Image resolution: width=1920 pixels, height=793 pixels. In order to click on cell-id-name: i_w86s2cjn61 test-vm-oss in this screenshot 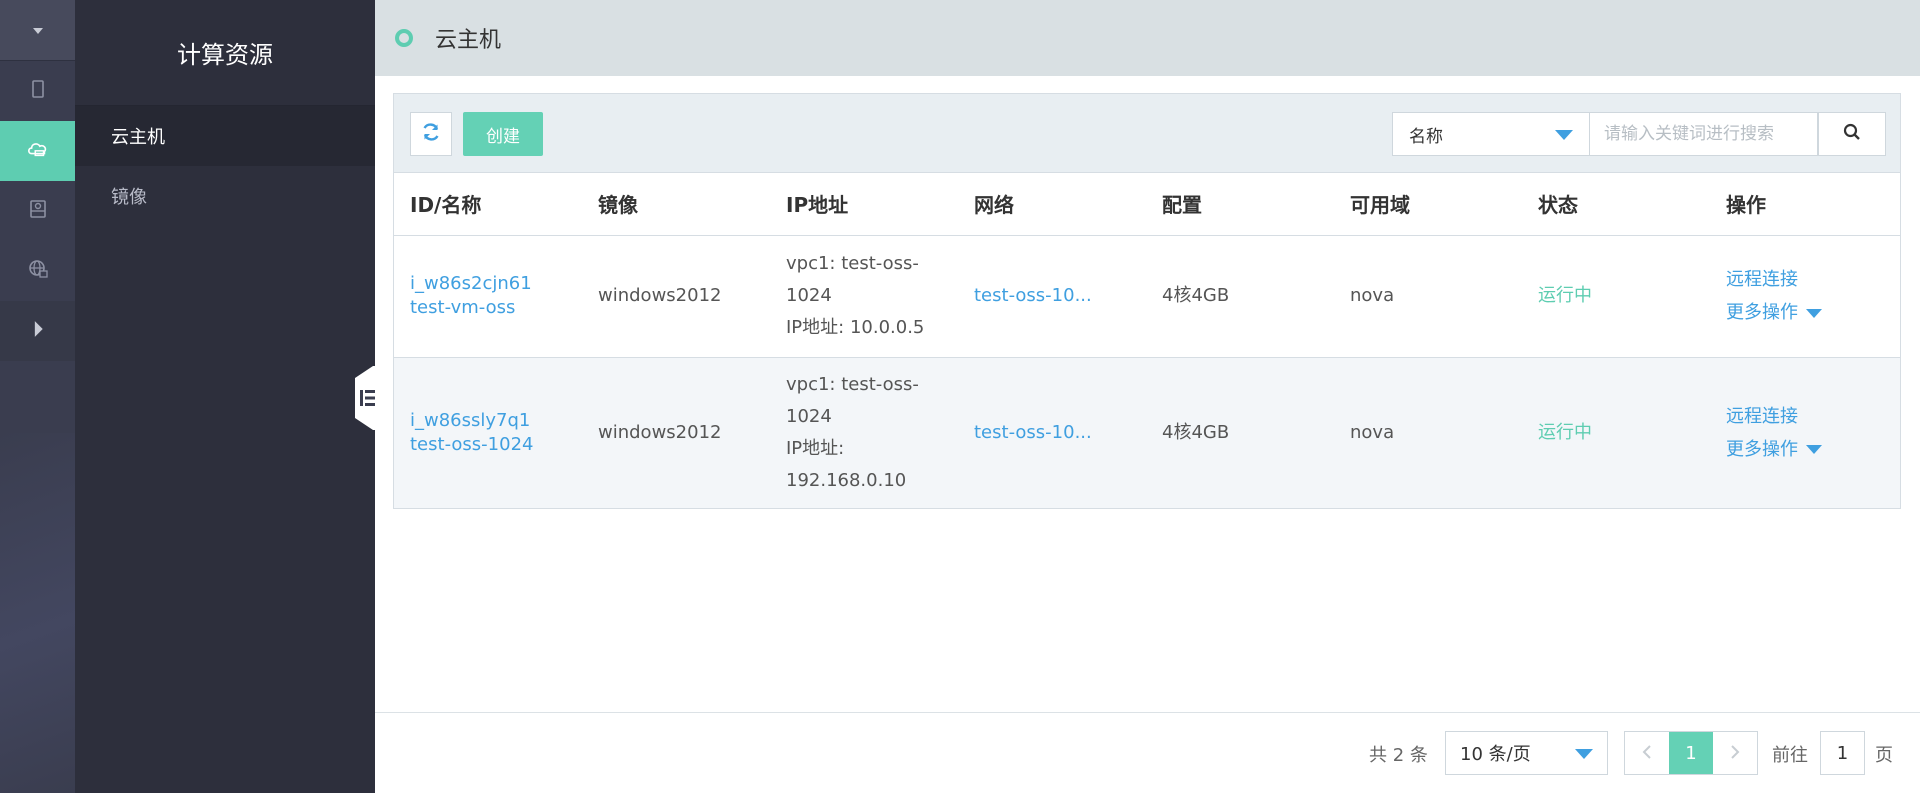, I will do `click(488, 296)`.